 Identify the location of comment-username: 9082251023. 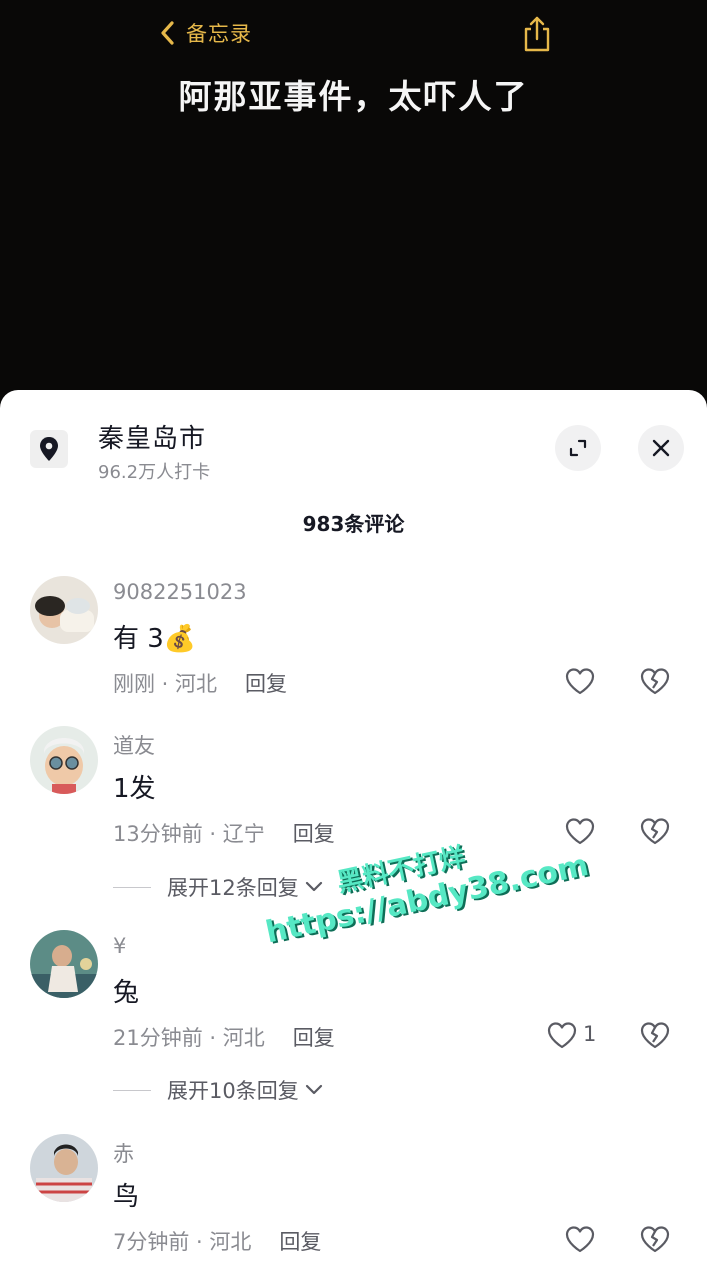
(180, 592).